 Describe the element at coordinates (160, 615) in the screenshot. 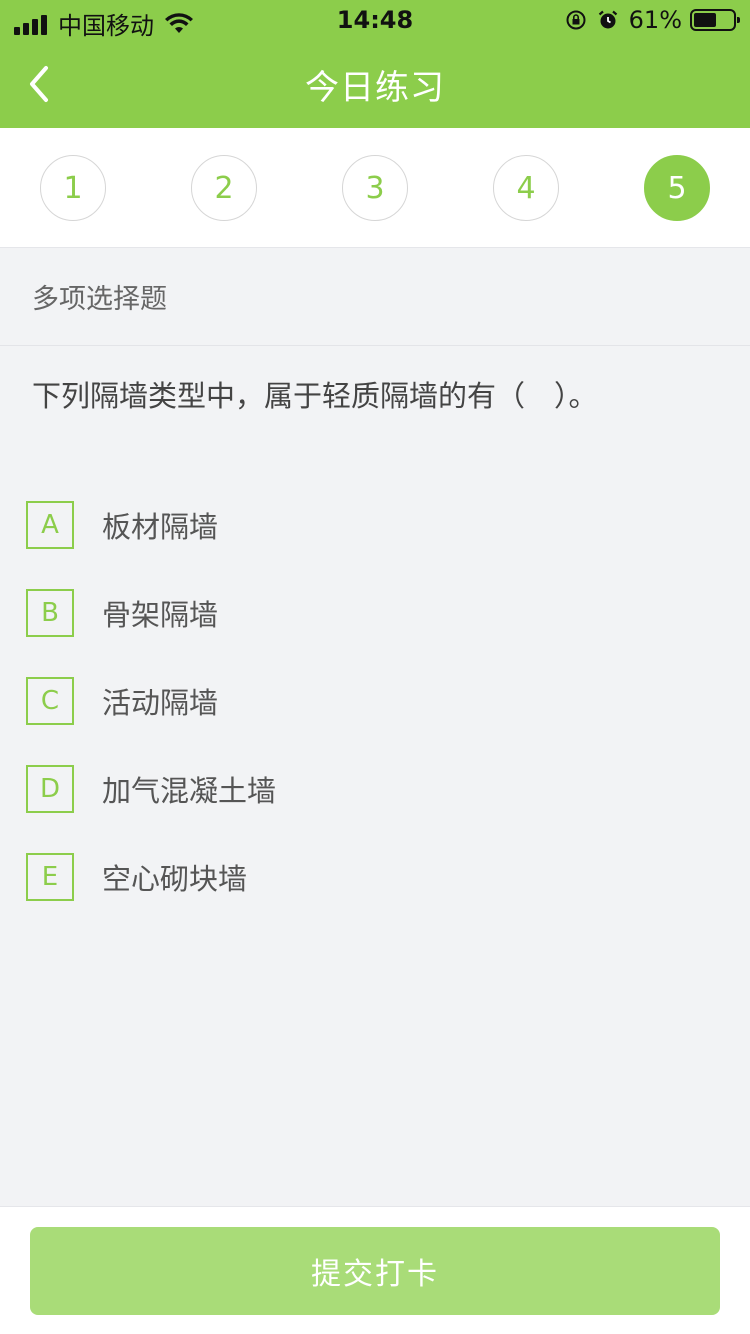

I see `option-text: 骨架隔墙` at that location.